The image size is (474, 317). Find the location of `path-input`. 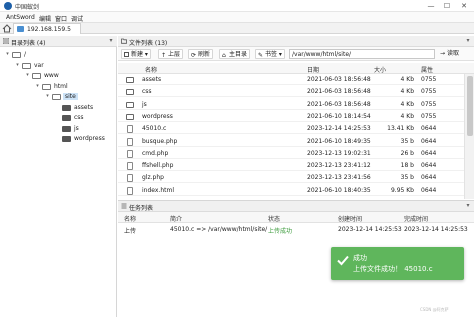

path-input is located at coordinates (362, 54).